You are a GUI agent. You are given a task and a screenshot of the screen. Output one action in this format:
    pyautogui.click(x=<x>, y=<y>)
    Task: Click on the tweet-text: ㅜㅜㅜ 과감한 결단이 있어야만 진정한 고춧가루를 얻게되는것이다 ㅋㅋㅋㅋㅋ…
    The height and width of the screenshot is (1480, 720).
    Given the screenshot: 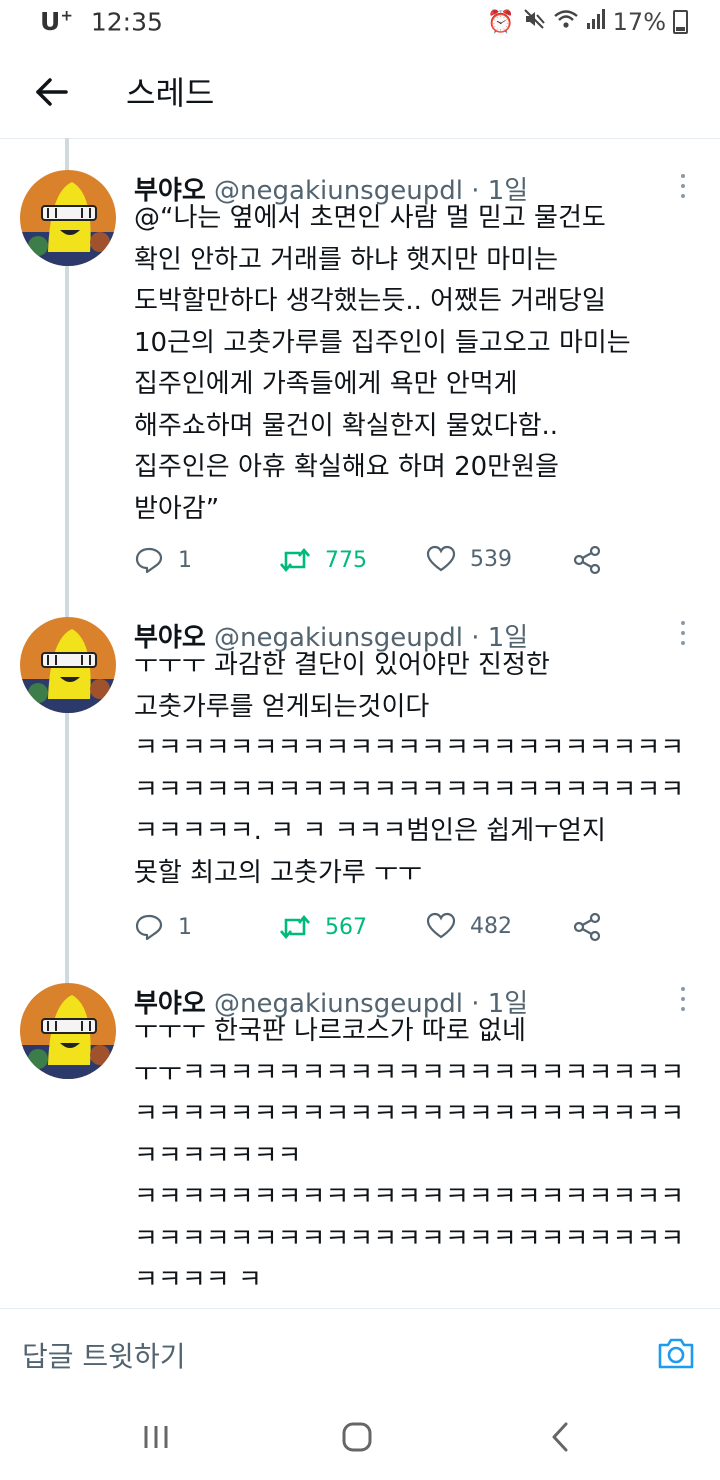 What is the action you would take?
    pyautogui.click(x=409, y=769)
    